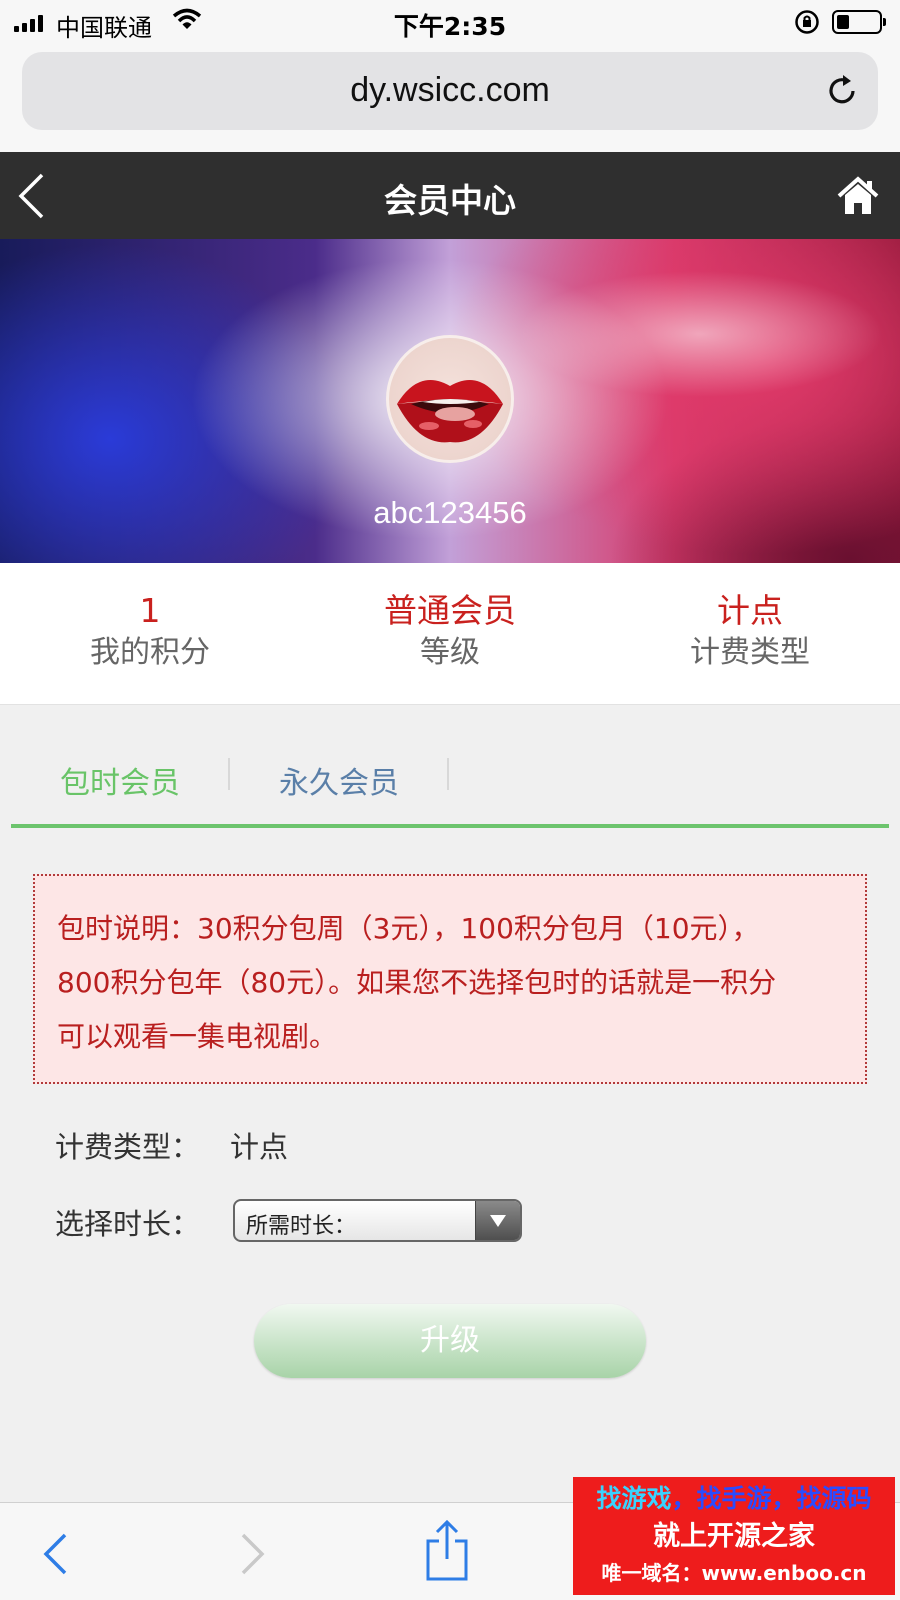 The image size is (900, 1600). Describe the element at coordinates (750, 610) in the screenshot. I see `billing-type-value: 计点` at that location.